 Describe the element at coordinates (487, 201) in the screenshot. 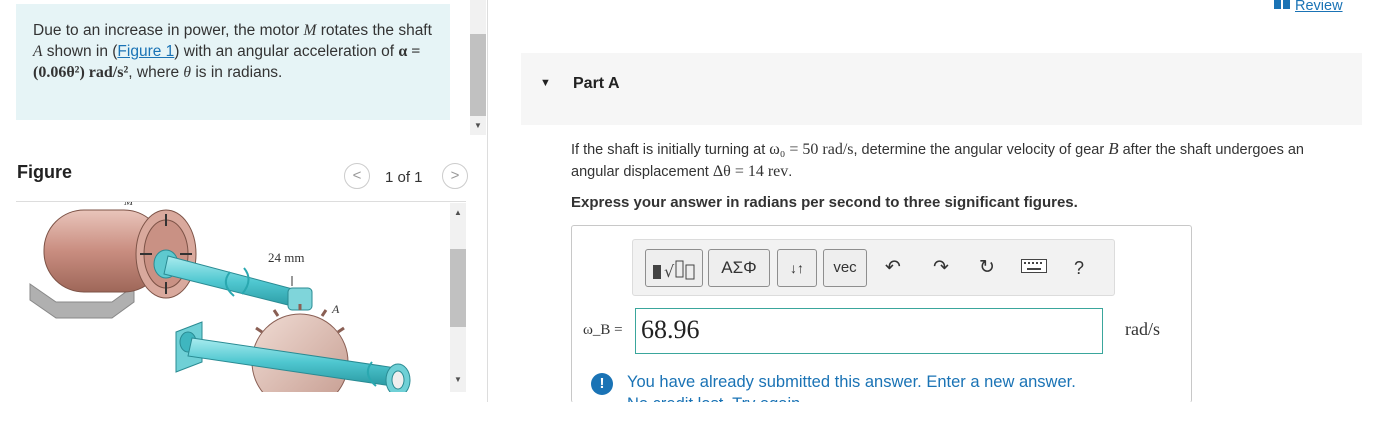

I see `panel-divider` at that location.